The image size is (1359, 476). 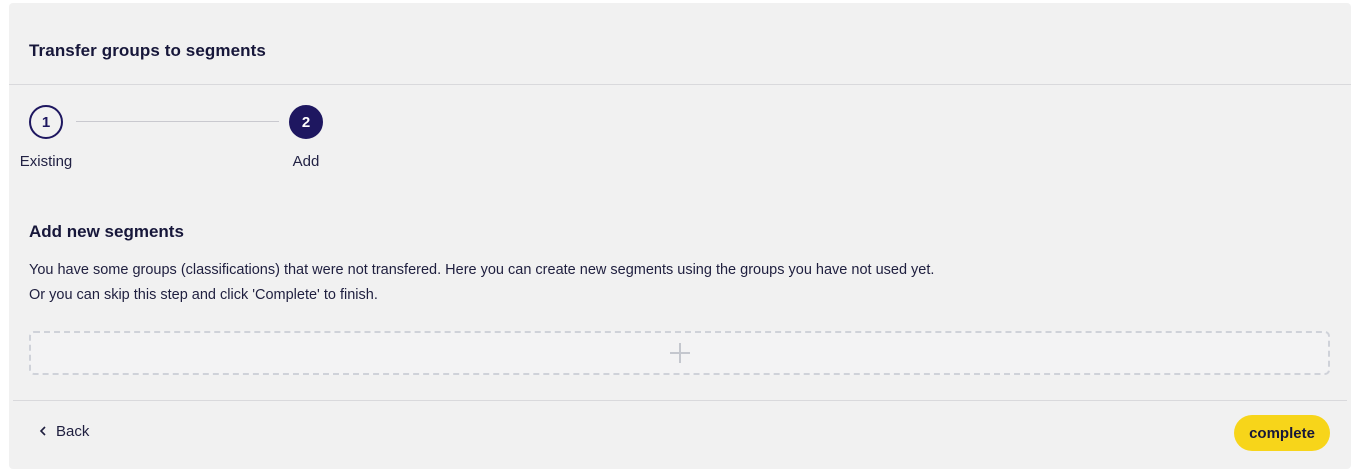 I want to click on footer-divider, so click(x=680, y=400).